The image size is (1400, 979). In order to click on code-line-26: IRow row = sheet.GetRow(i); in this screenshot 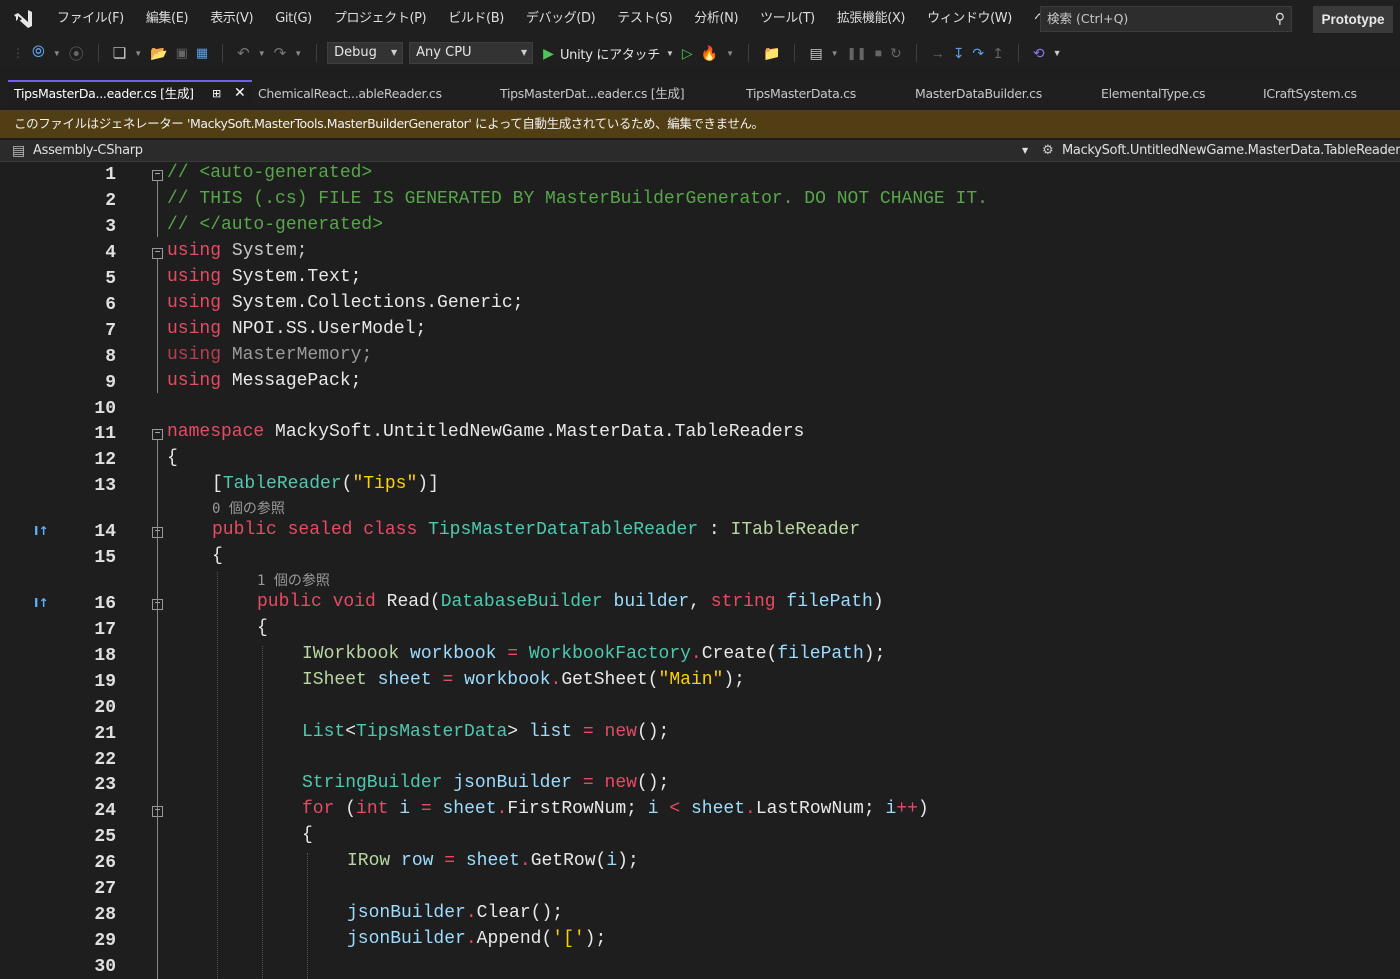, I will do `click(493, 861)`.